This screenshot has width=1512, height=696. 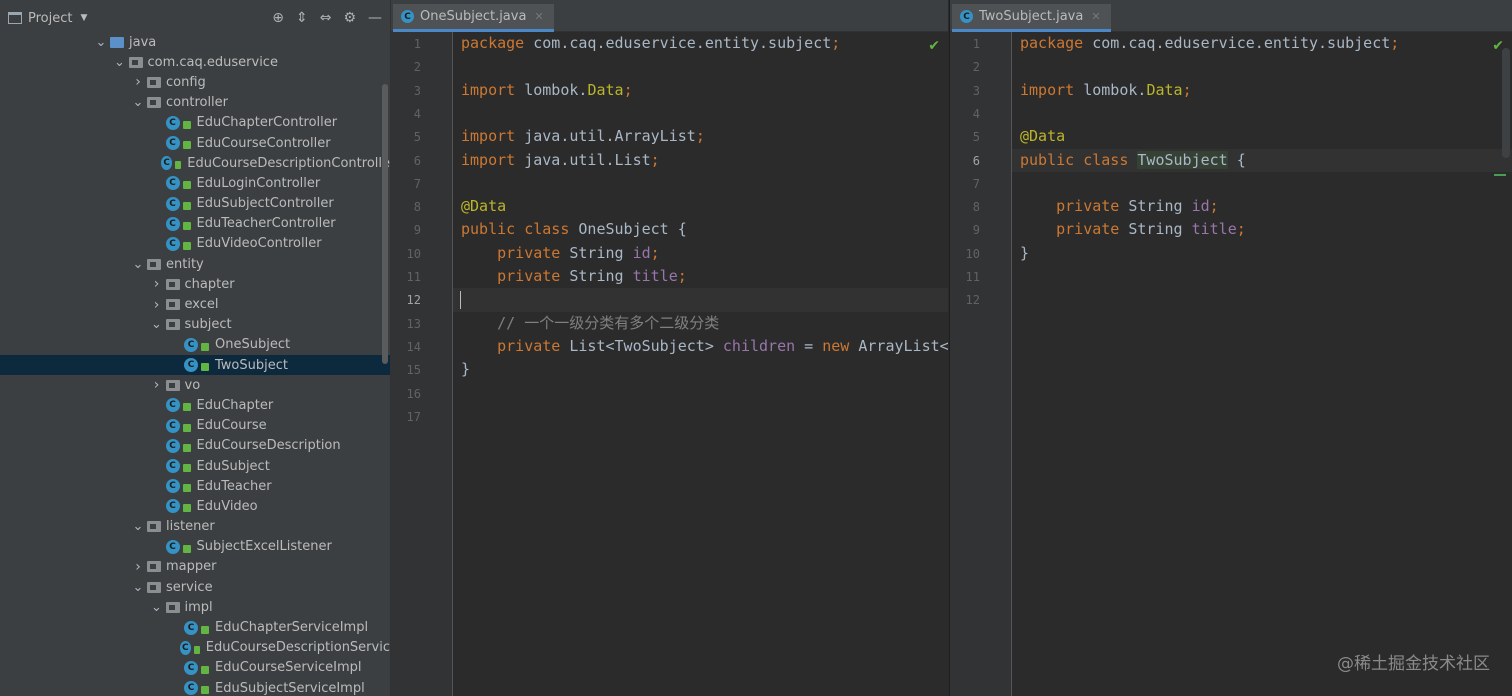 What do you see at coordinates (195, 284) in the screenshot?
I see `tree-item-folder: › chapter` at bounding box center [195, 284].